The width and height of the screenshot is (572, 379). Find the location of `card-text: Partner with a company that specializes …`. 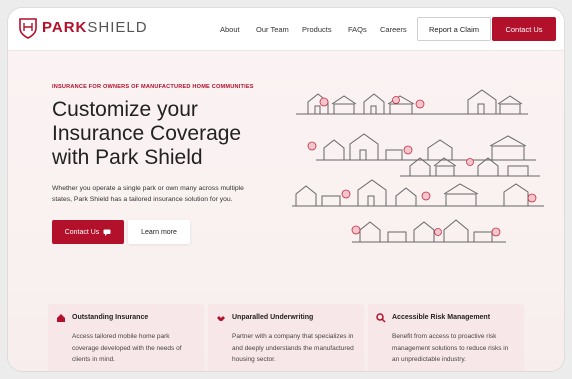

card-text: Partner with a company that specializes … is located at coordinates (293, 348).